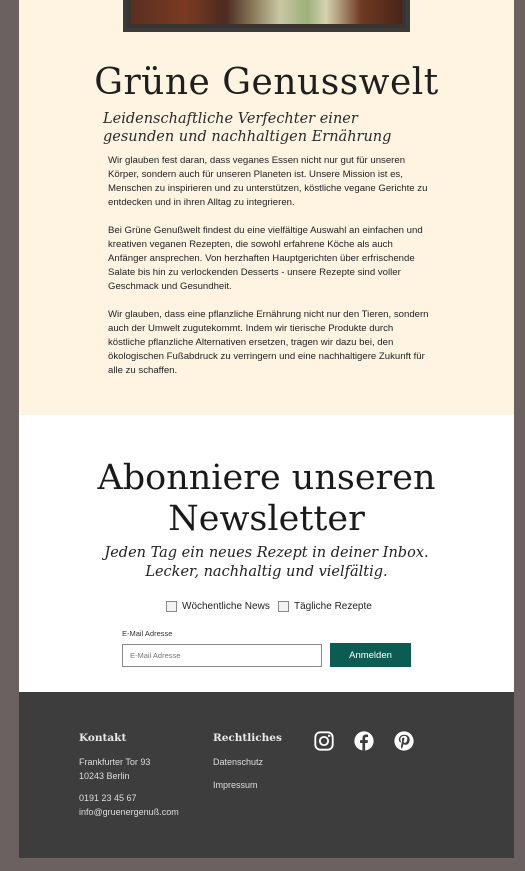 This screenshot has width=525, height=871. I want to click on contact-title: Kontakt, so click(103, 738).